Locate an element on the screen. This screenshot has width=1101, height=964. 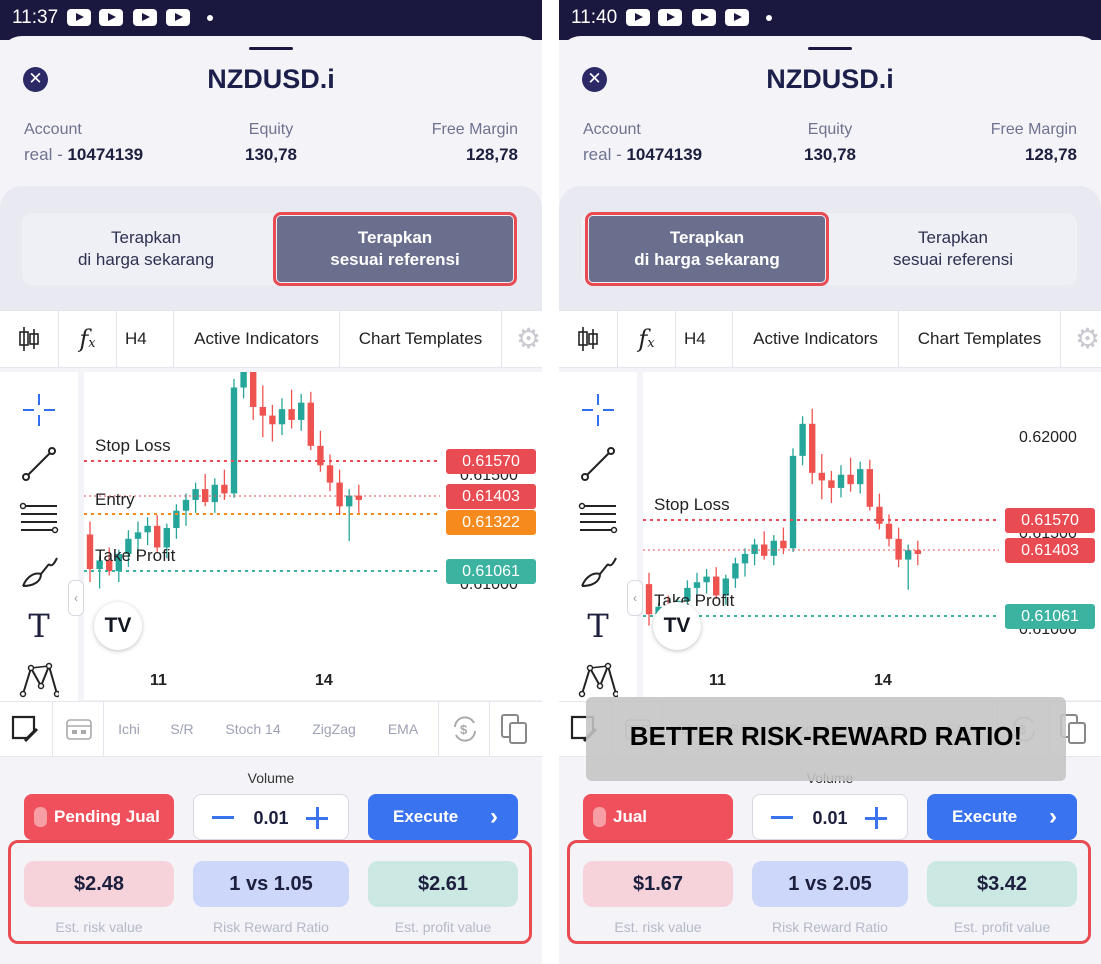
execute-label: Execute is located at coordinates (426, 816).